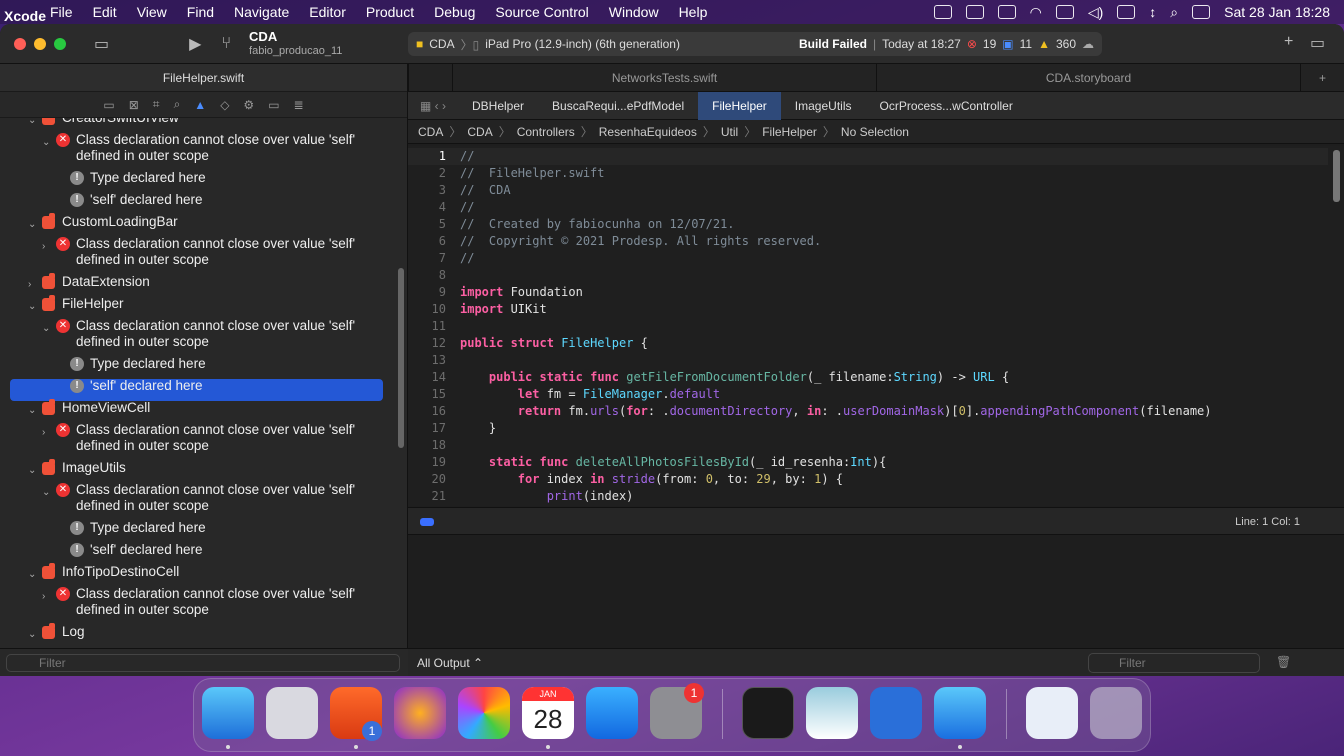  What do you see at coordinates (868, 428) in the screenshot?
I see `code-line: 17 }` at bounding box center [868, 428].